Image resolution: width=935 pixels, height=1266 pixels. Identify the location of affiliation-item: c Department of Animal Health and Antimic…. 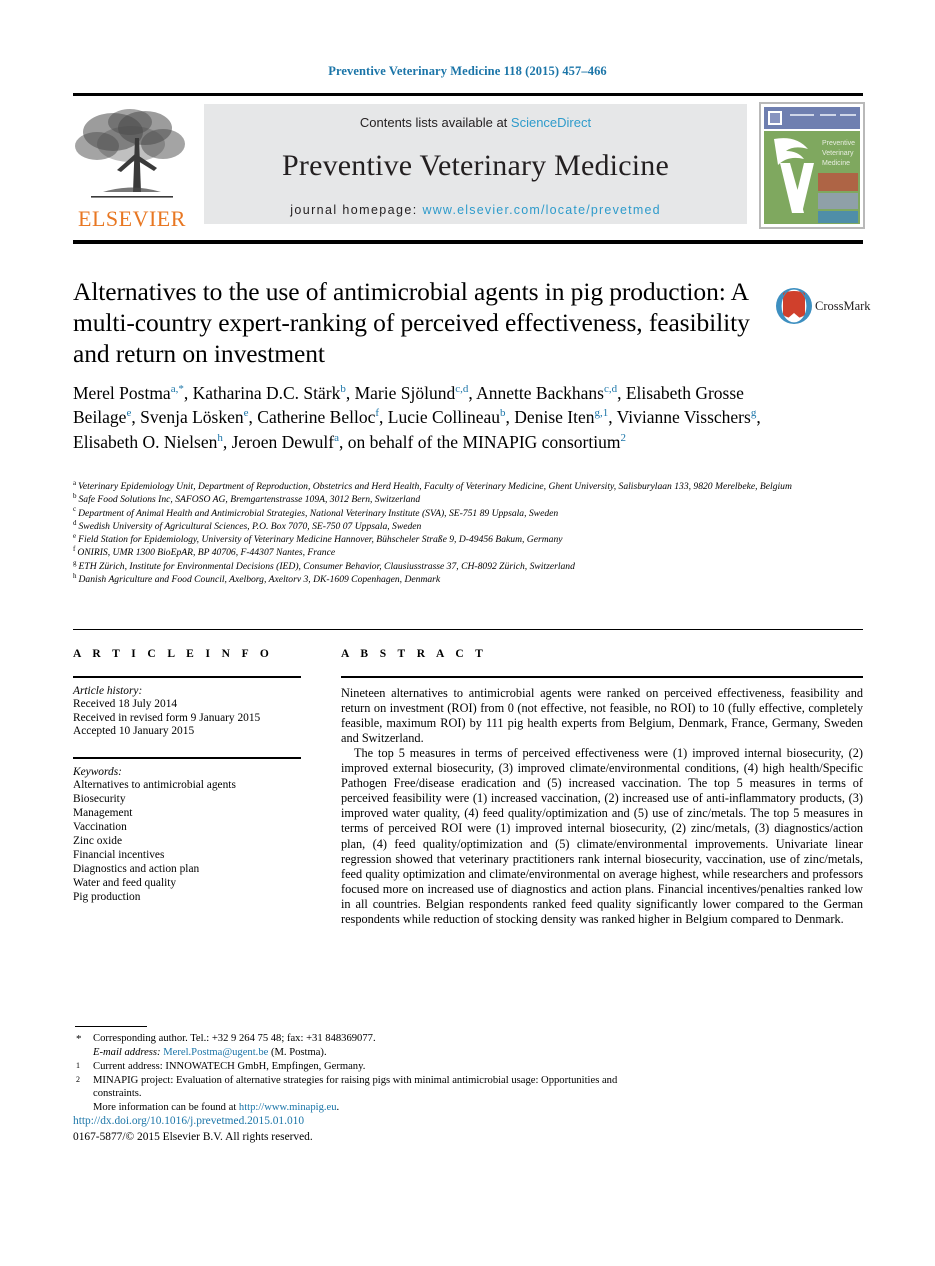
(433, 513).